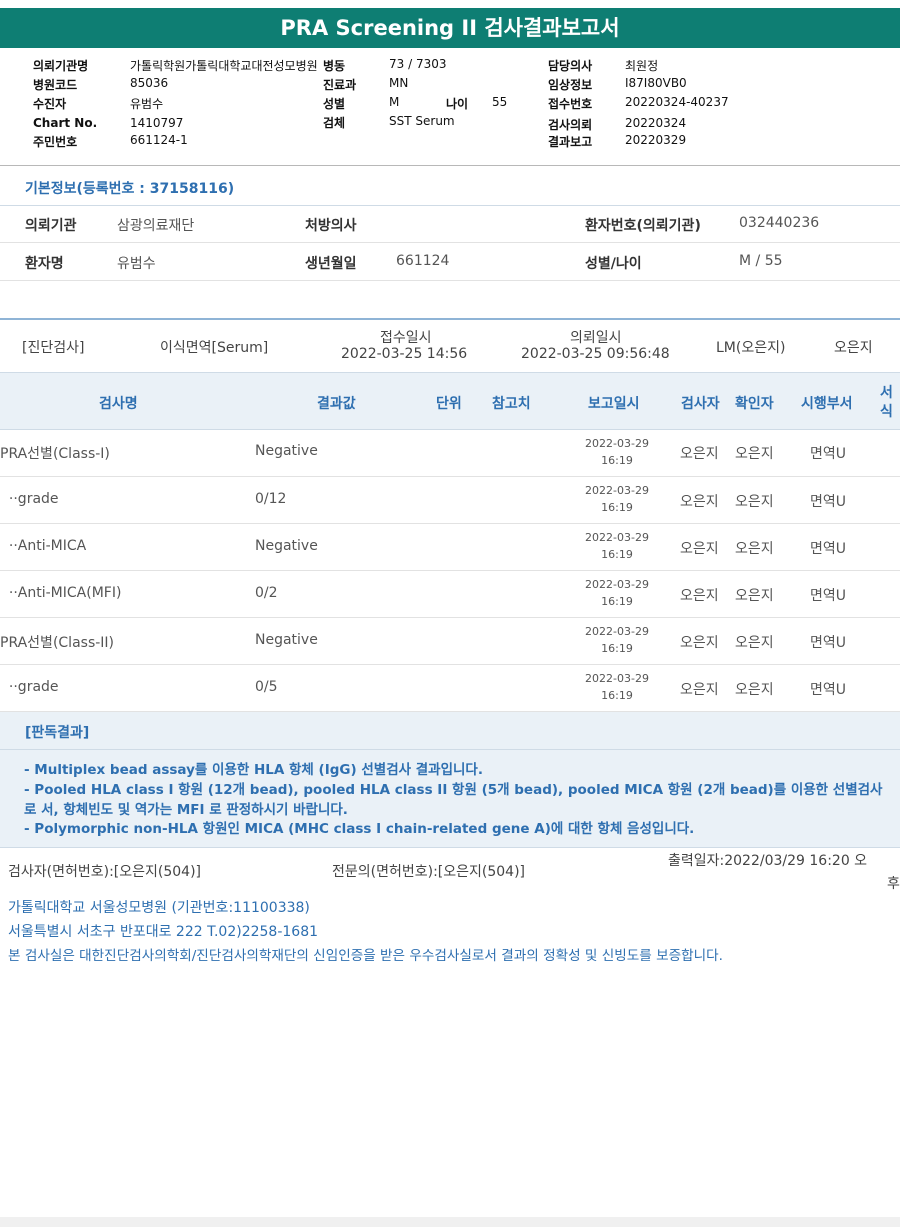 The height and width of the screenshot is (1227, 900). I want to click on header-label: 접수번호, so click(570, 104).